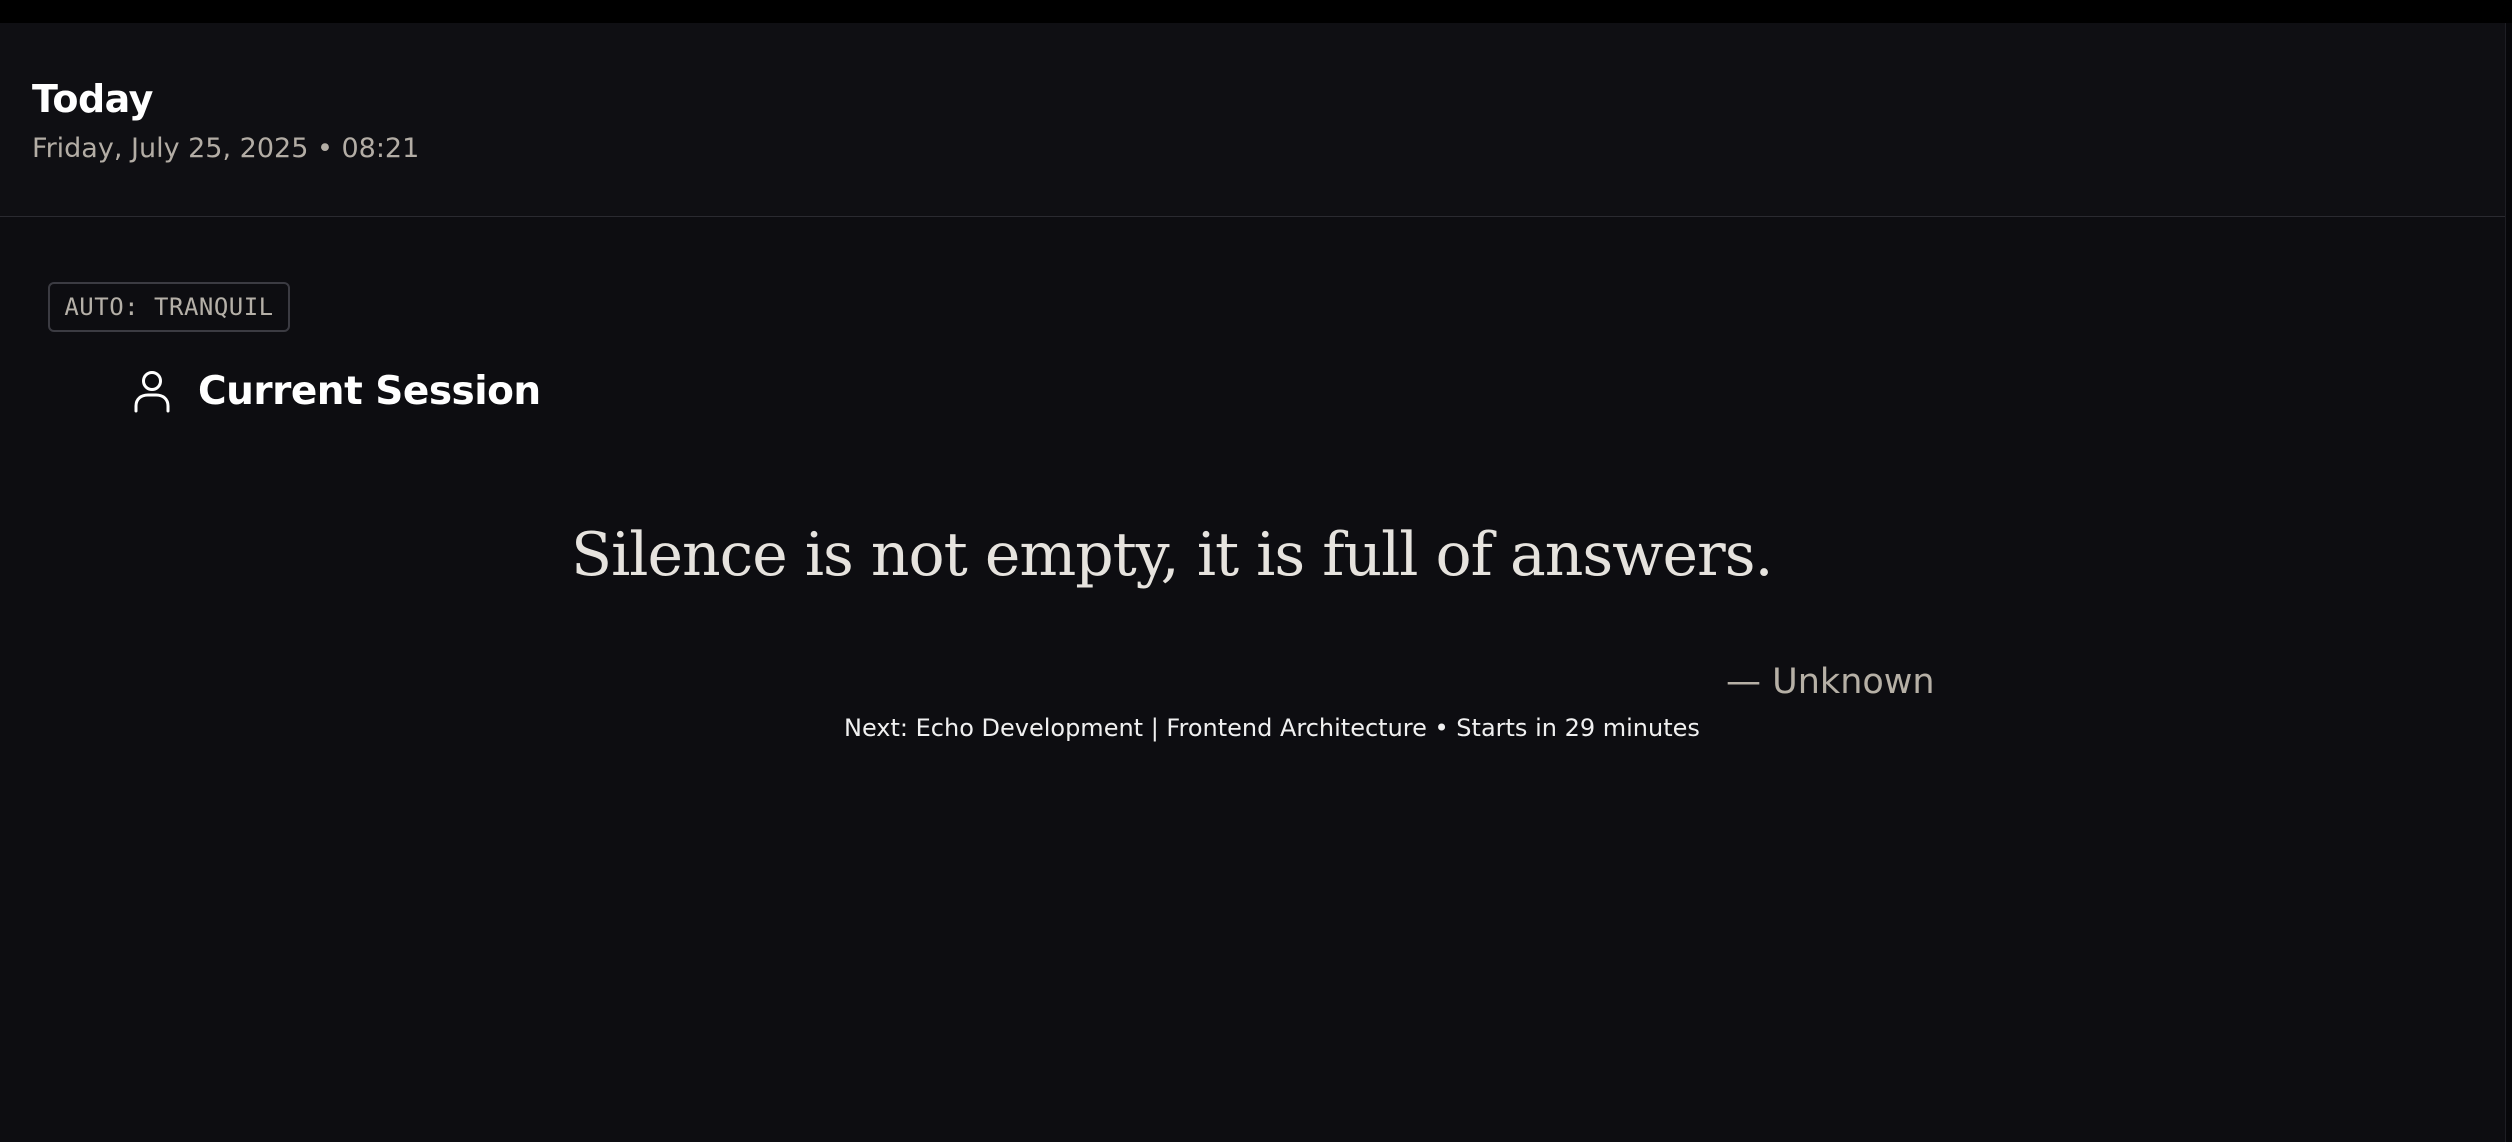 The height and width of the screenshot is (1142, 2512). Describe the element at coordinates (1256, 11) in the screenshot. I see `window-top-bar` at that location.